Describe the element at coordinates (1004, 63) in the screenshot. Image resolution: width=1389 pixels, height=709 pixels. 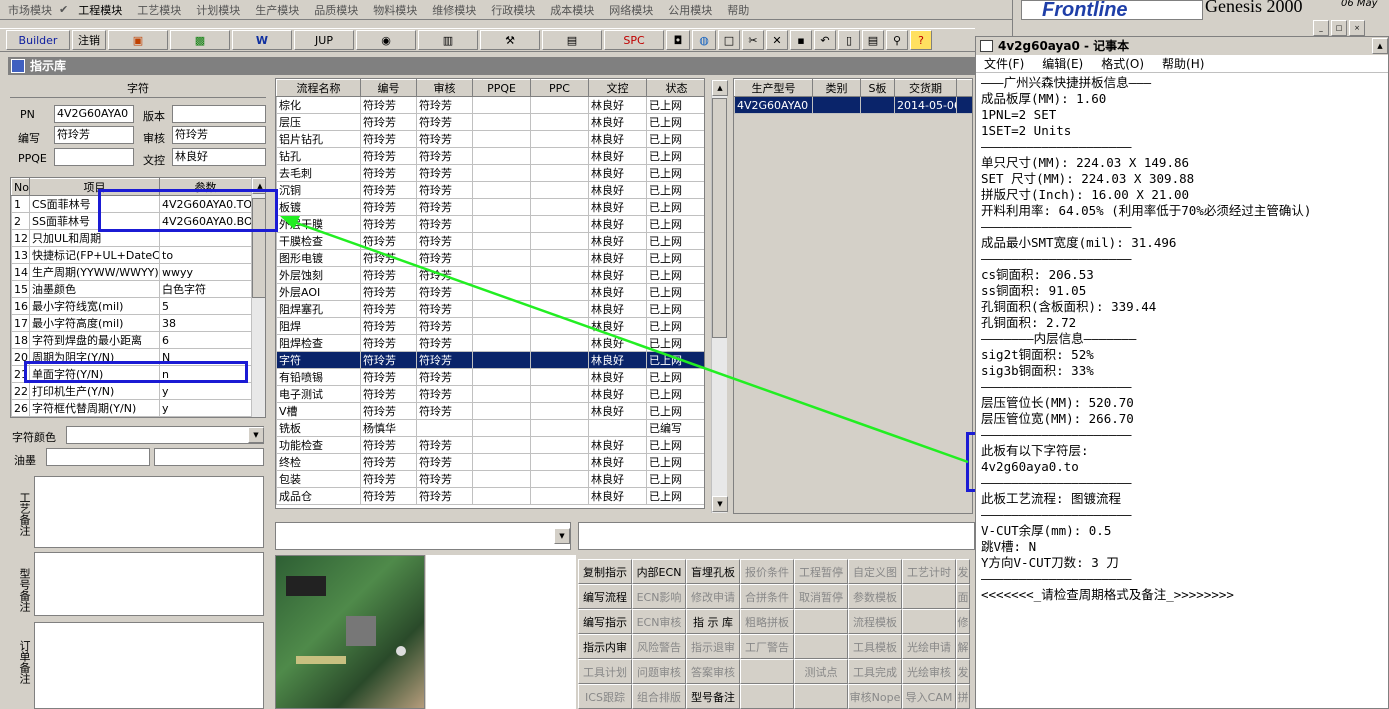
I see `notepad-menu-item: 文件(F)` at that location.